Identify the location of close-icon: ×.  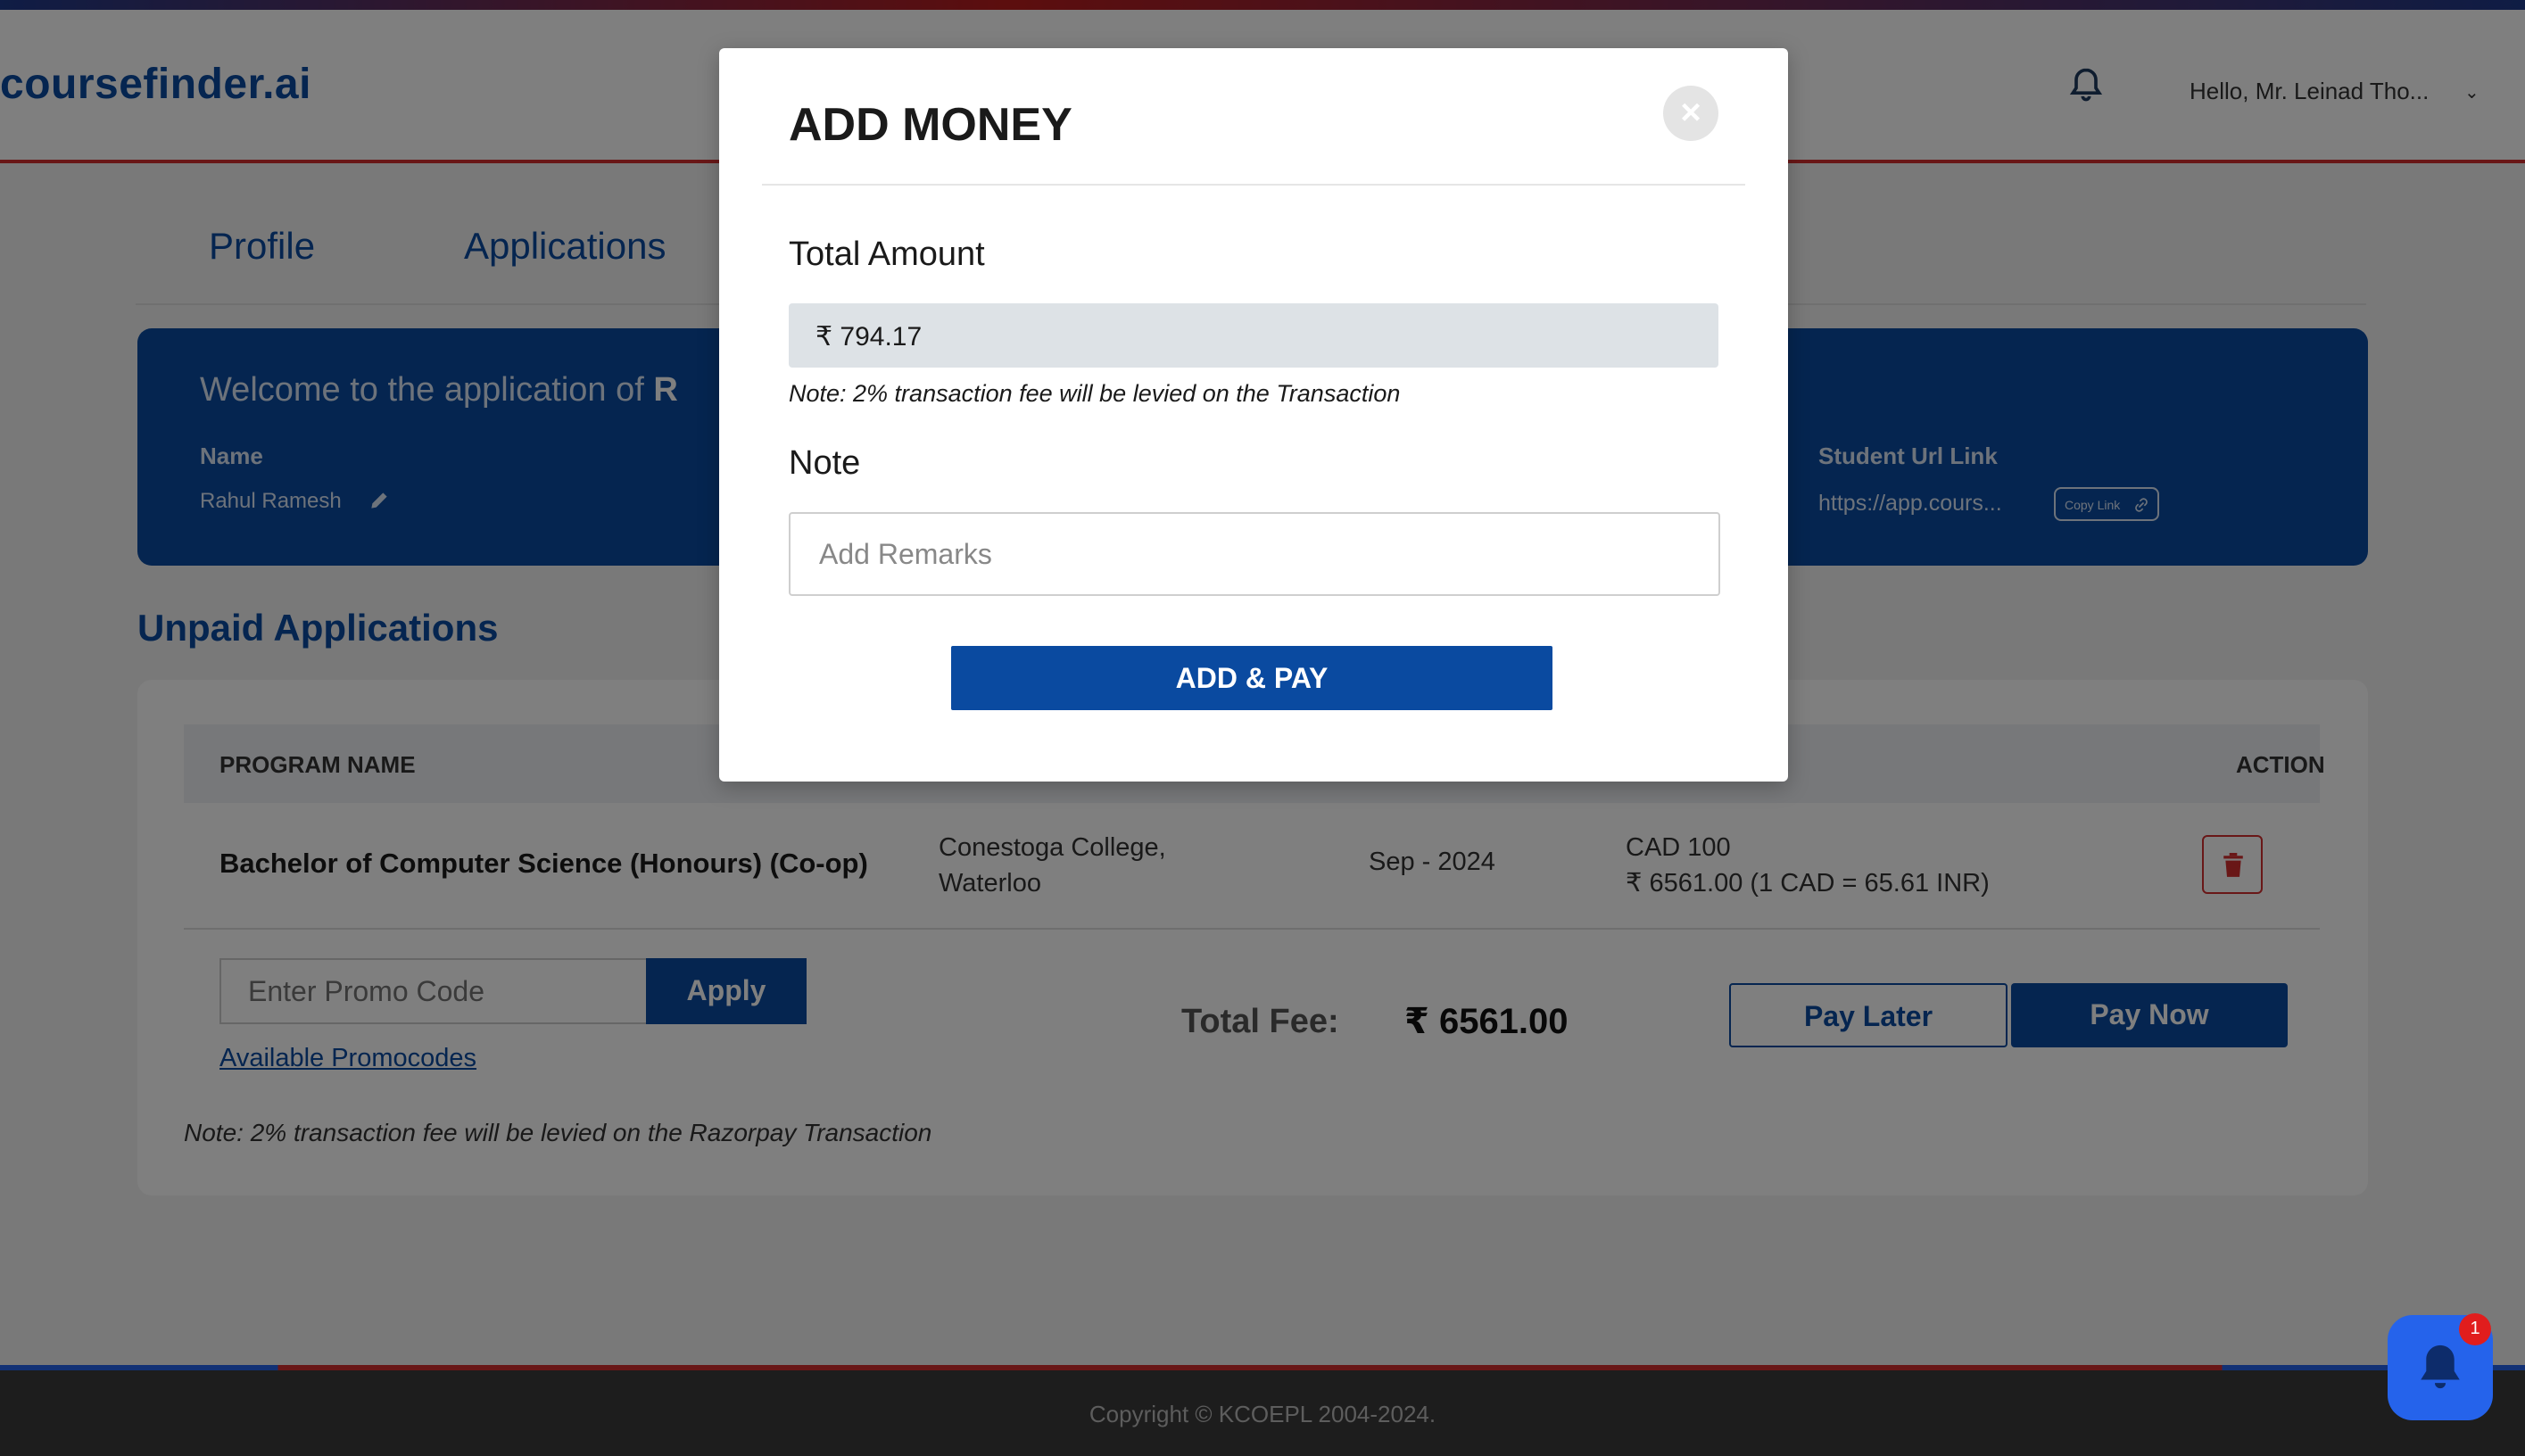
(1690, 113).